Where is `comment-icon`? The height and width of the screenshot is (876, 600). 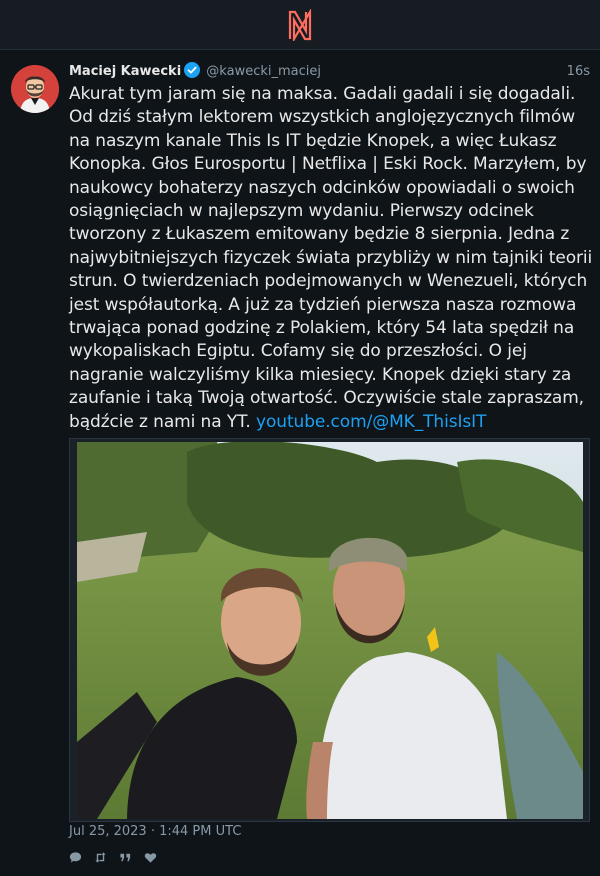
comment-icon is located at coordinates (75, 857).